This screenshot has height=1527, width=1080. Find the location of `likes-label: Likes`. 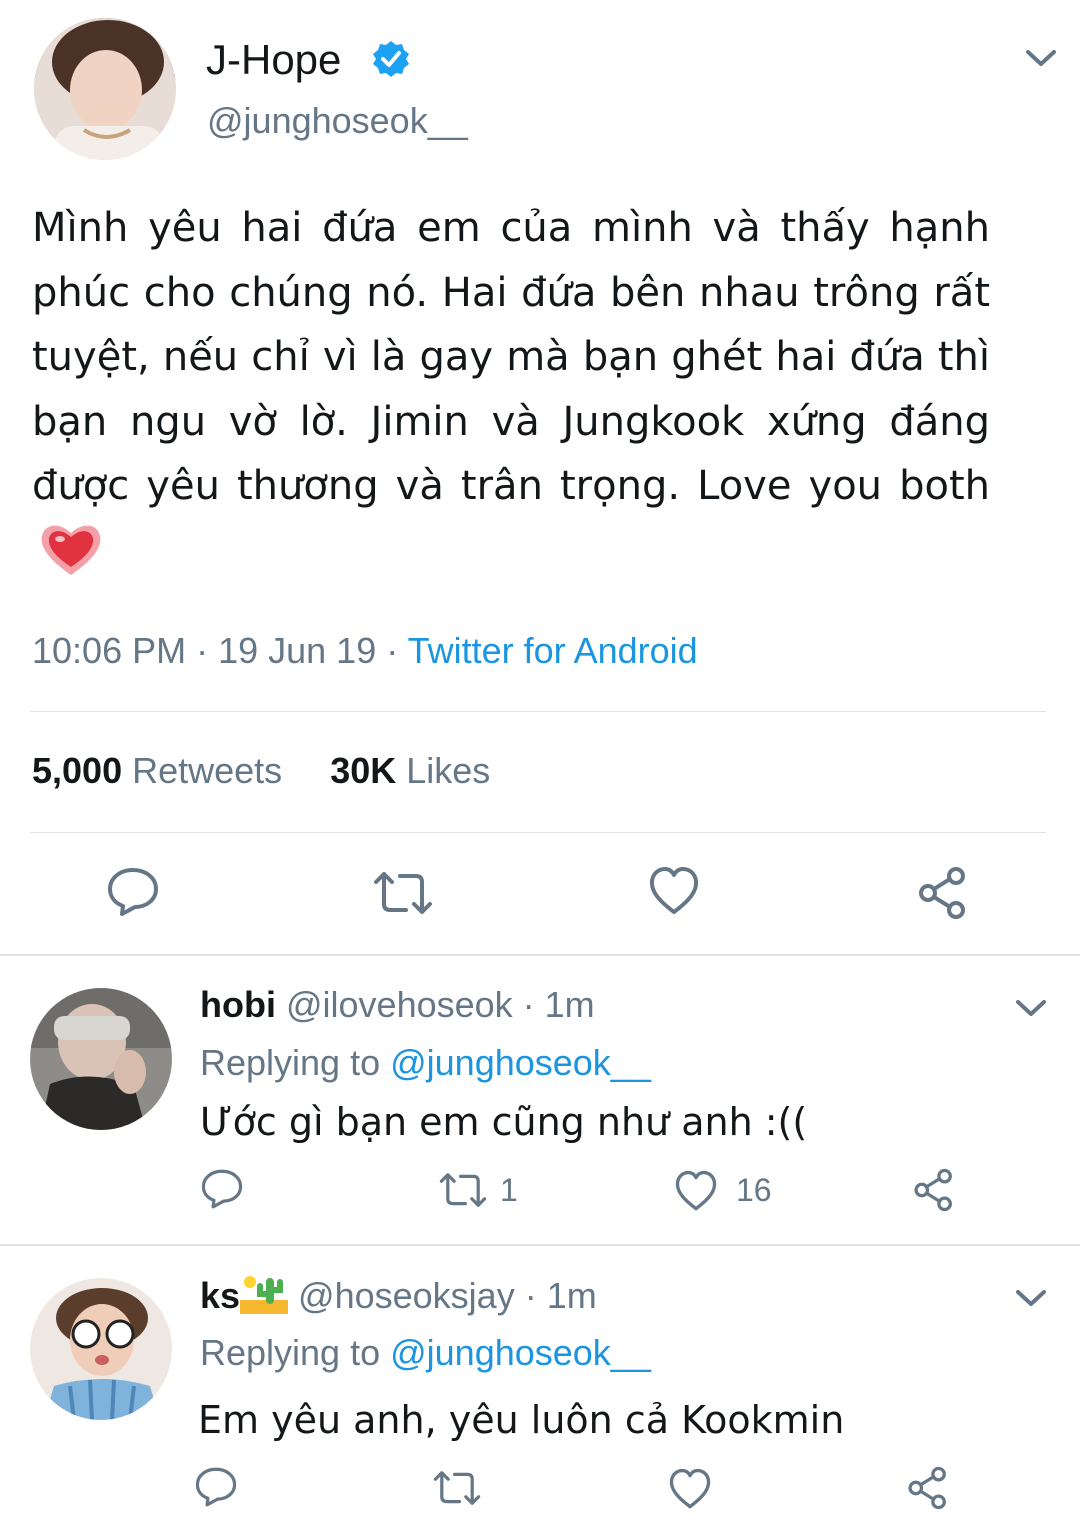

likes-label: Likes is located at coordinates (443, 770).